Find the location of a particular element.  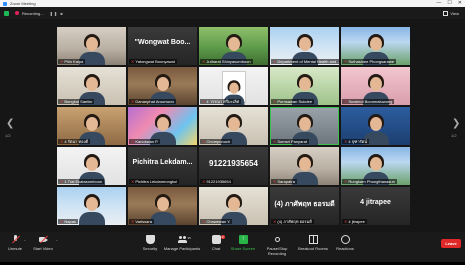

participant-tile: 91221935654 ✕91221935654 is located at coordinates (233, 166).